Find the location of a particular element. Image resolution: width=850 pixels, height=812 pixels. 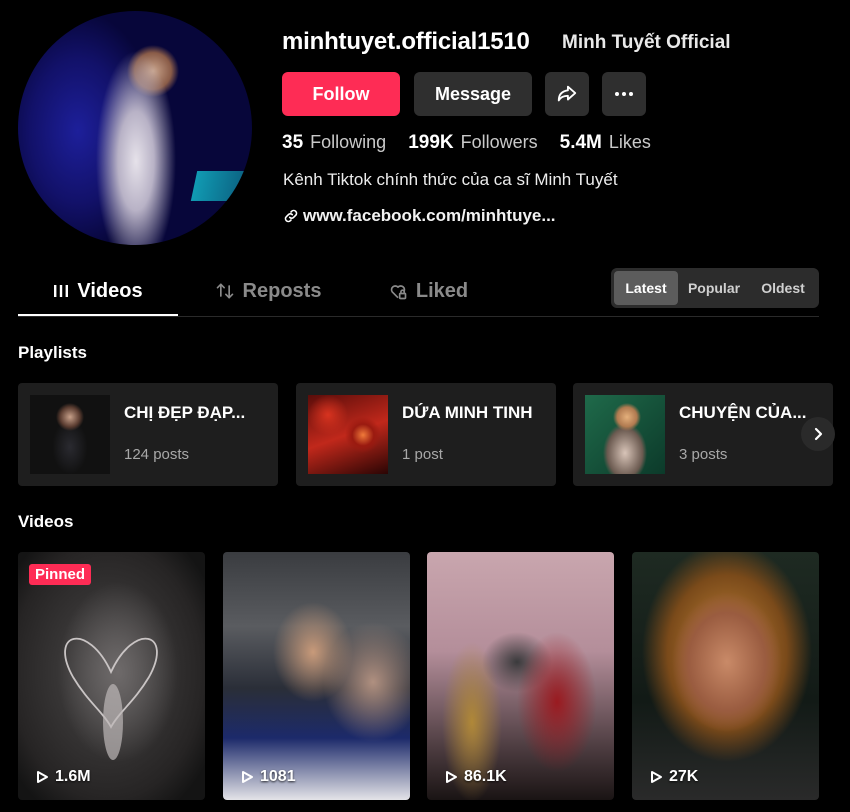

view-count: 1081 is located at coordinates (278, 776).